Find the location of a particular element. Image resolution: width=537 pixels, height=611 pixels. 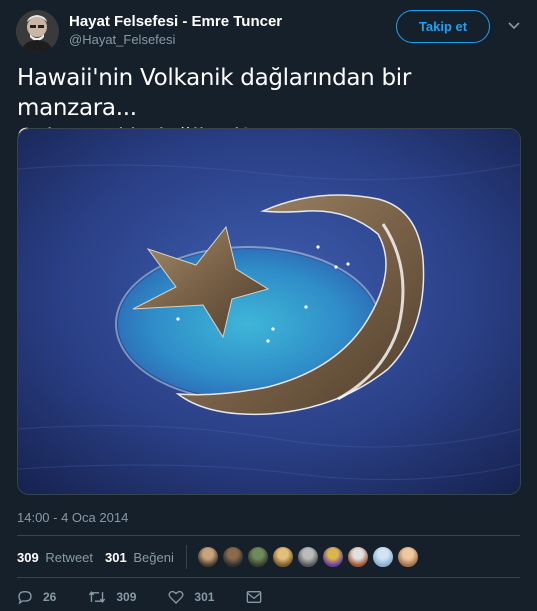

tweet-stats: 309 Retweet 301 Beğeni is located at coordinates (219, 557).